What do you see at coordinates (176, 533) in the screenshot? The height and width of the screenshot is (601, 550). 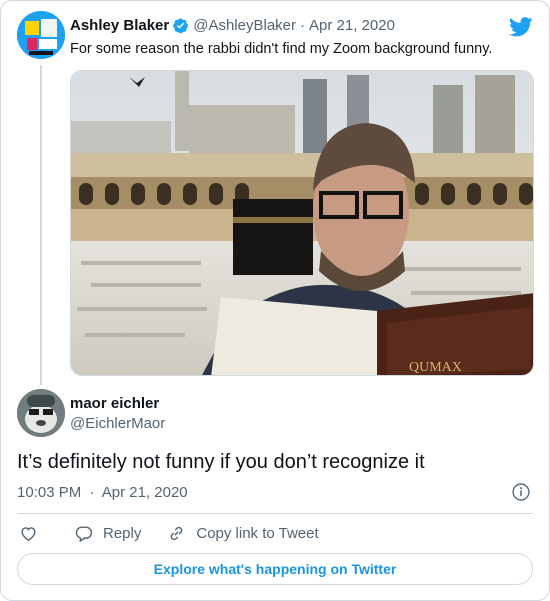 I see `link-icon` at bounding box center [176, 533].